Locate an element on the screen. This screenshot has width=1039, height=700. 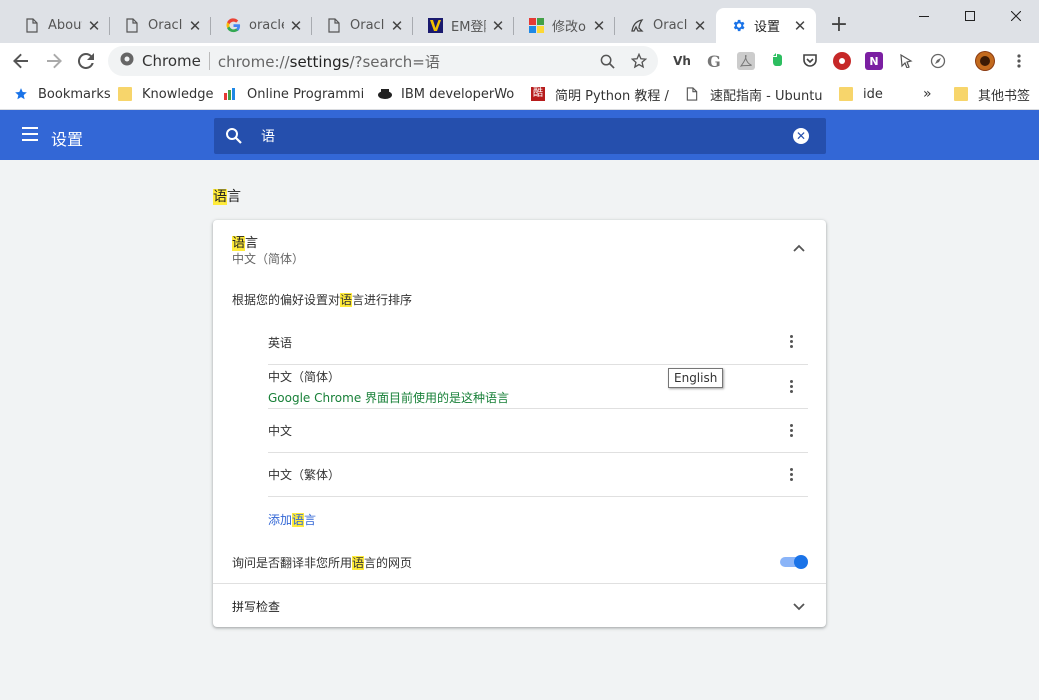
tab-oracle-3: Oracle ✕ is located at coordinates (665, 25).